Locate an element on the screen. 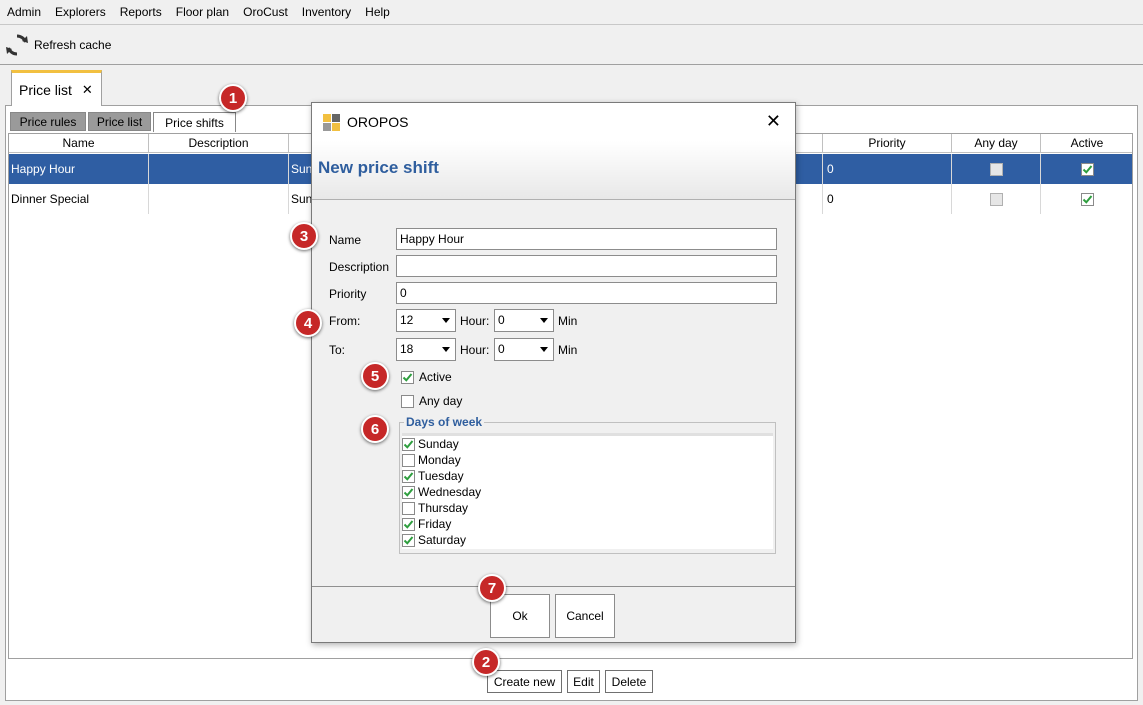 The height and width of the screenshot is (705, 1143). cancel-button: Cancel is located at coordinates (585, 616).